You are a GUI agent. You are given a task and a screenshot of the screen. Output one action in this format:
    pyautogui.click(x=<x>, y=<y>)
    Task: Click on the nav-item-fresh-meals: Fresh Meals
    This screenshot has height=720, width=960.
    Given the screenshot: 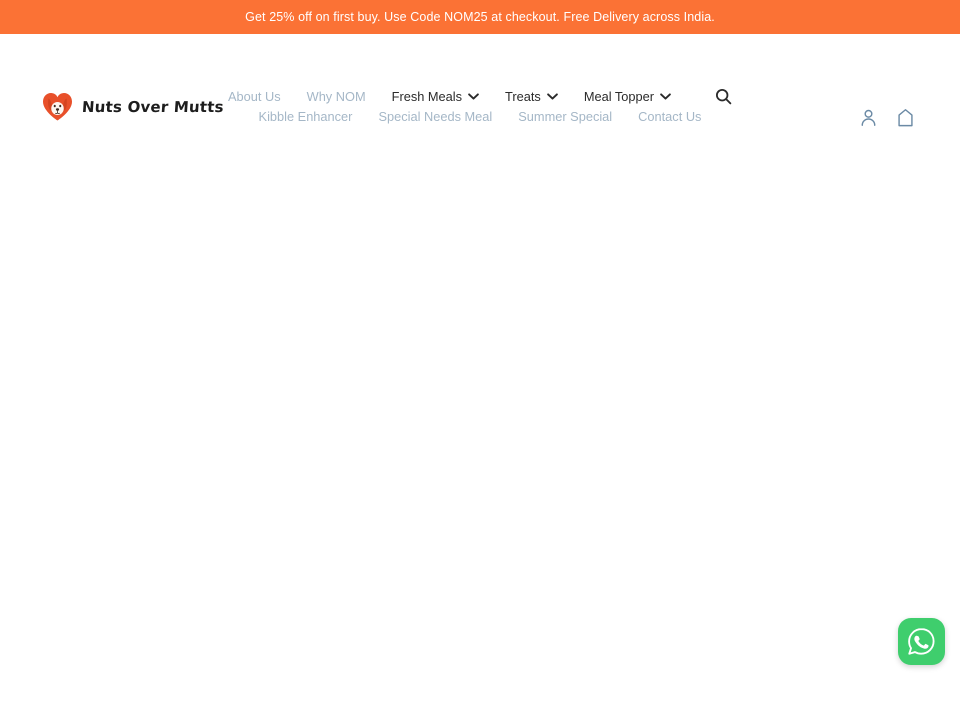 What is the action you would take?
    pyautogui.click(x=435, y=96)
    